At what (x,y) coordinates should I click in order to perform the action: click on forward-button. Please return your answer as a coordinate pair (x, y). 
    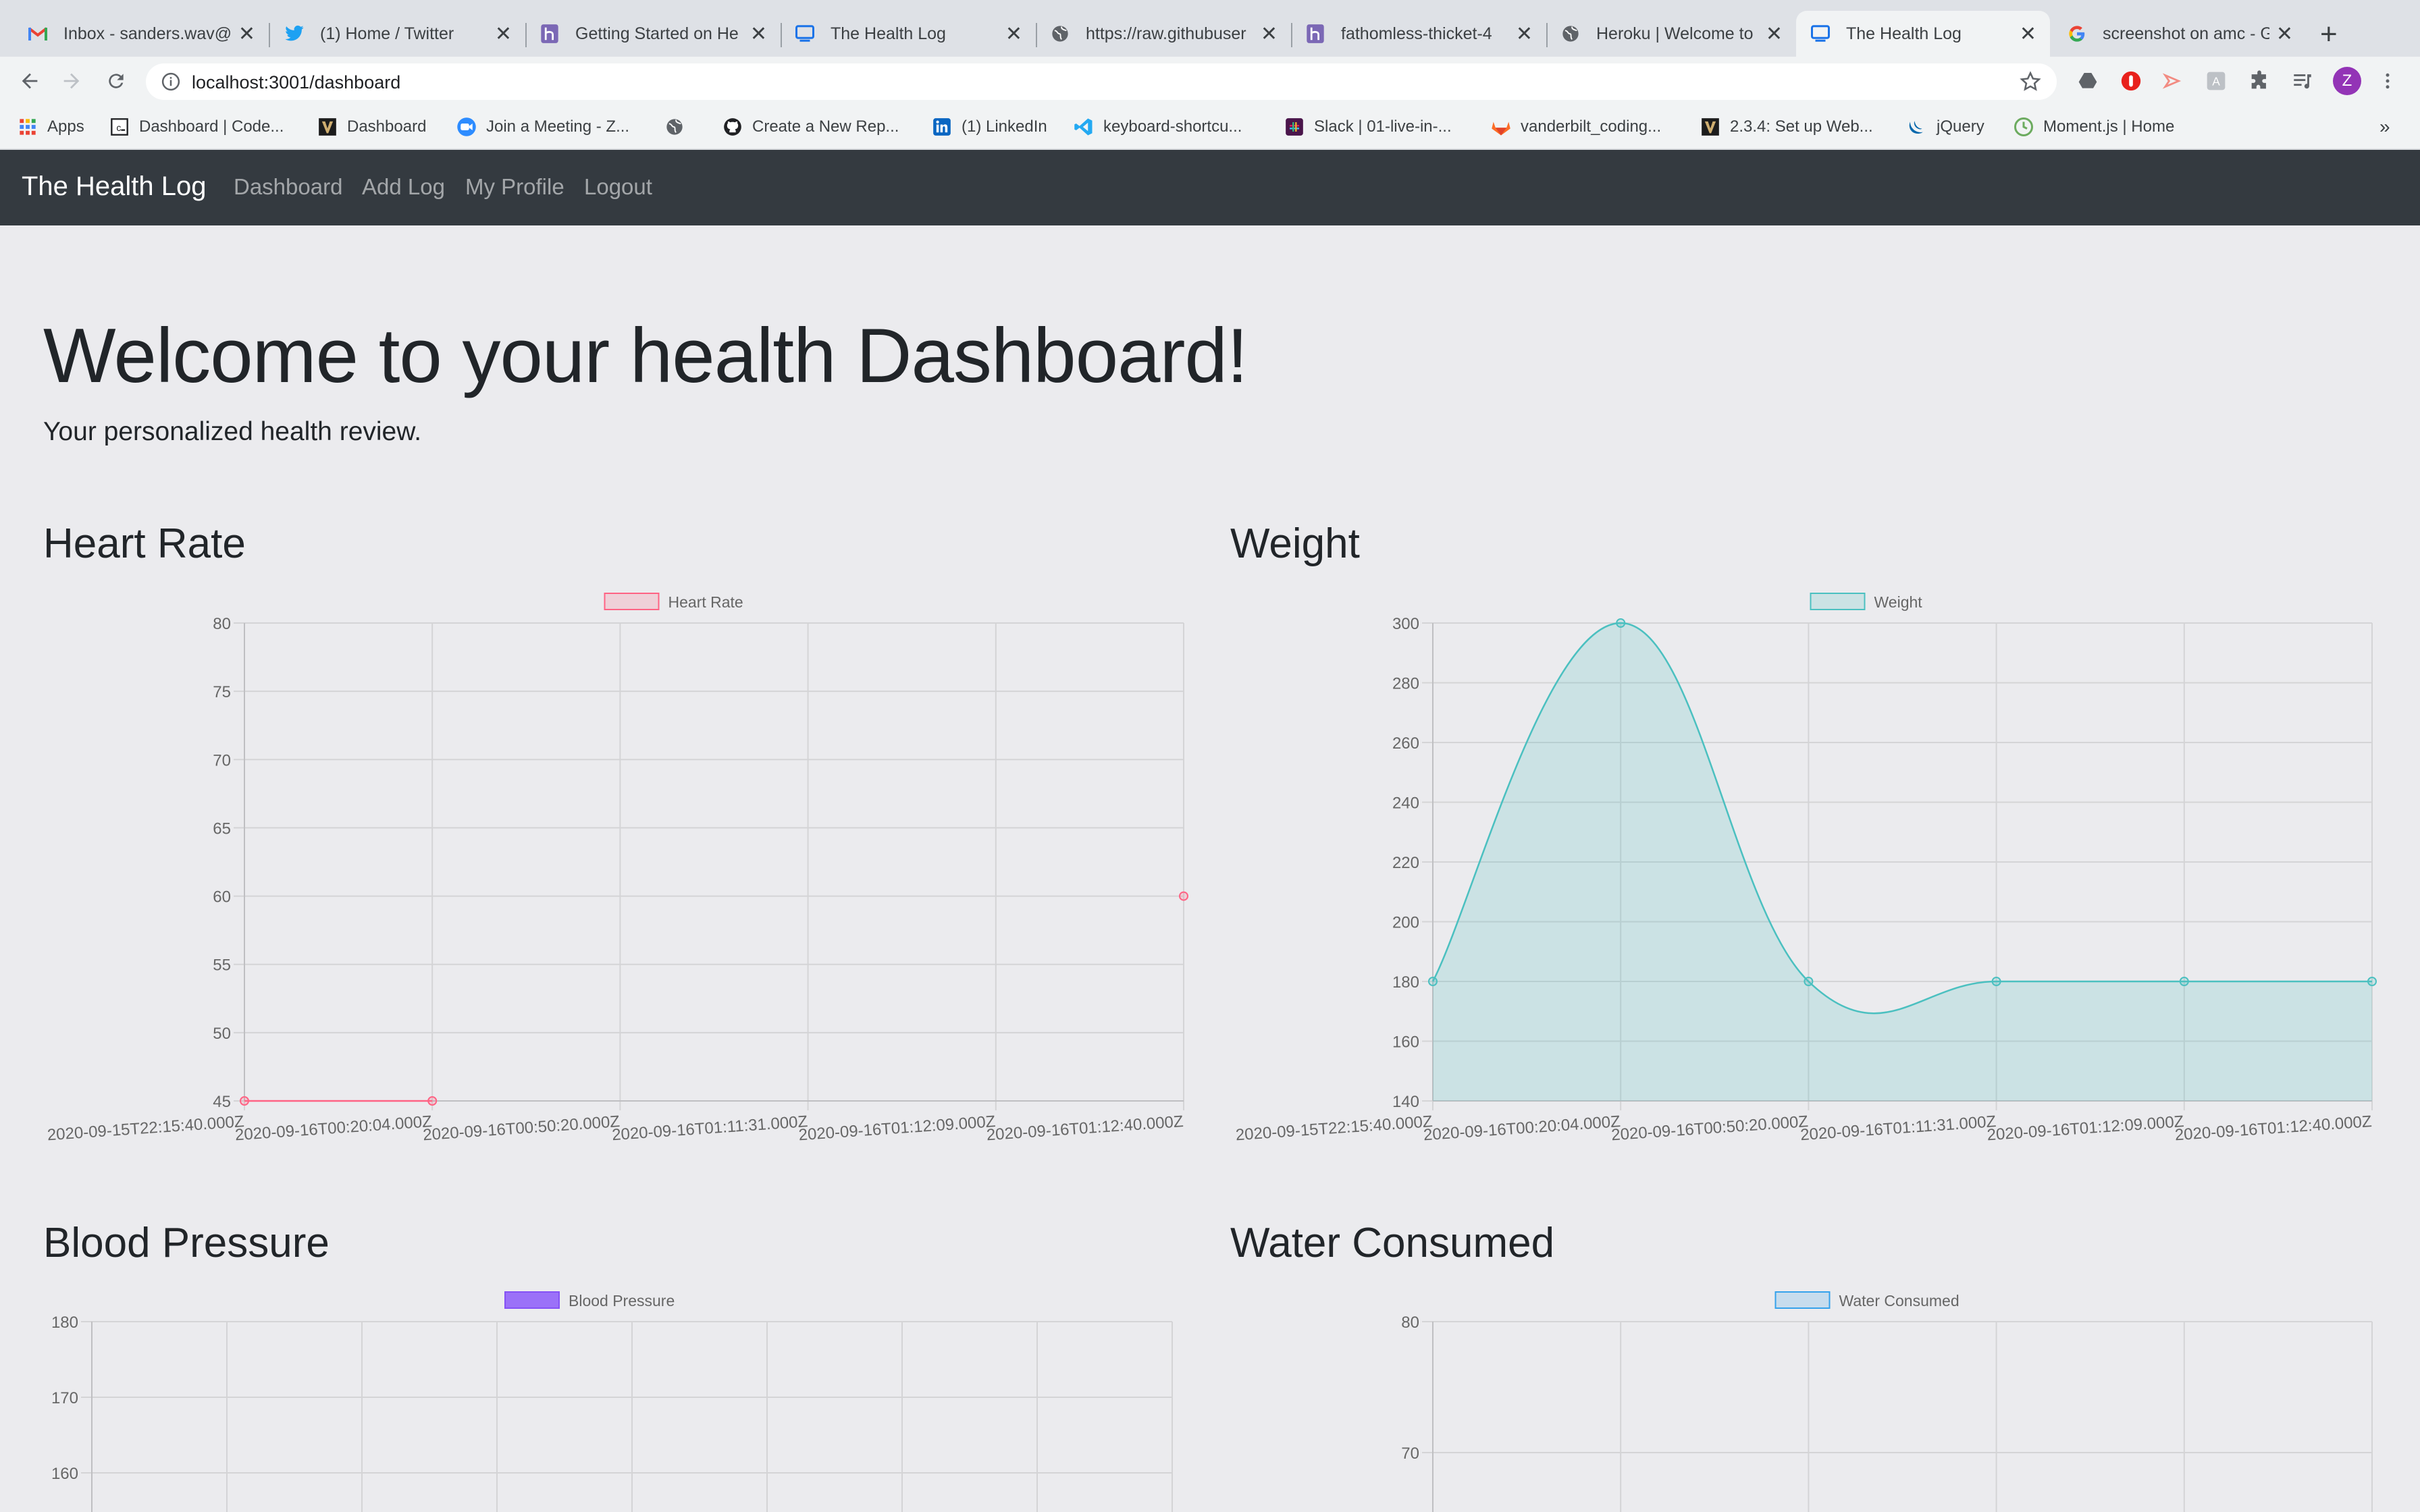
    Looking at the image, I should click on (71, 81).